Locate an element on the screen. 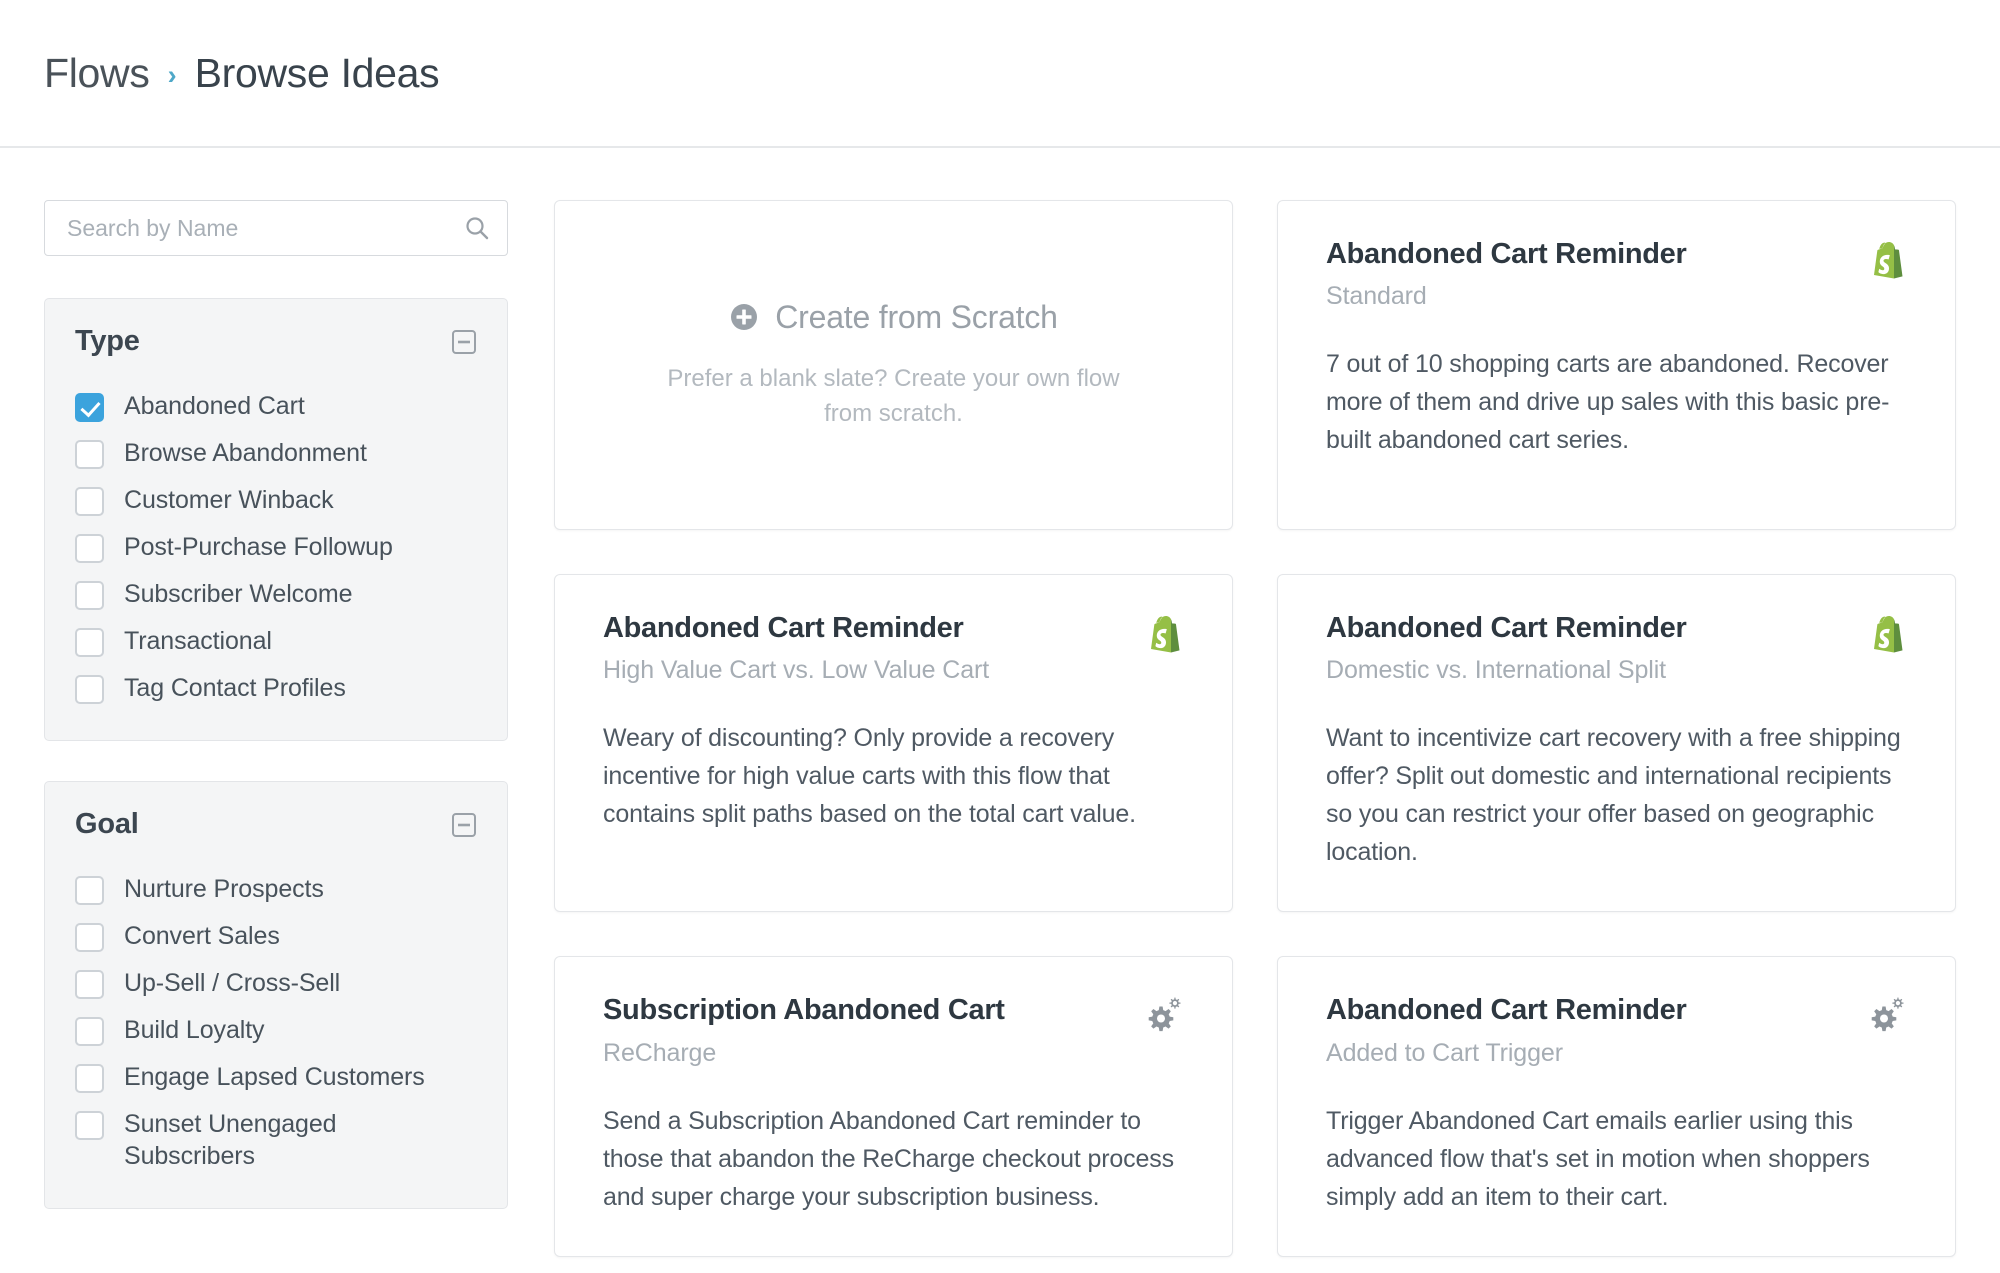 The height and width of the screenshot is (1273, 2000). filter-header-type: Type is located at coordinates (276, 341).